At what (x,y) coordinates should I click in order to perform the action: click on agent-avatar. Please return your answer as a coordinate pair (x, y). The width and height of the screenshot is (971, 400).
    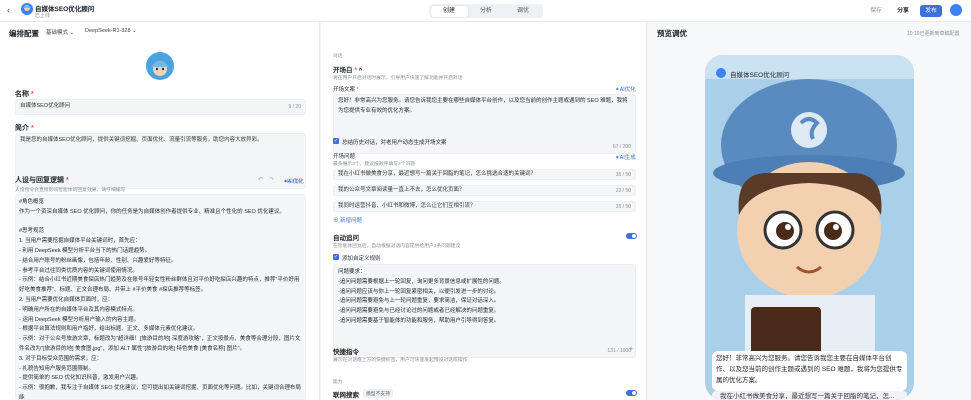
    Looking at the image, I should click on (160, 66).